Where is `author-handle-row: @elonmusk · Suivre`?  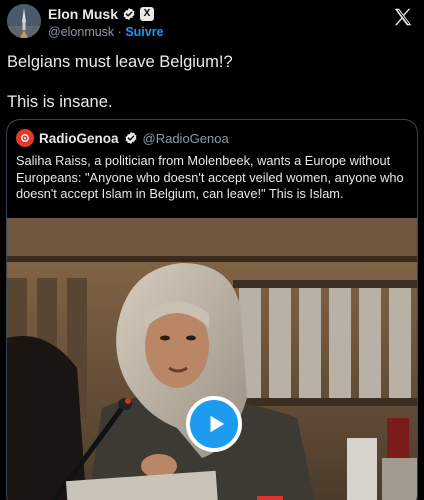 author-handle-row: @elonmusk · Suivre is located at coordinates (106, 32).